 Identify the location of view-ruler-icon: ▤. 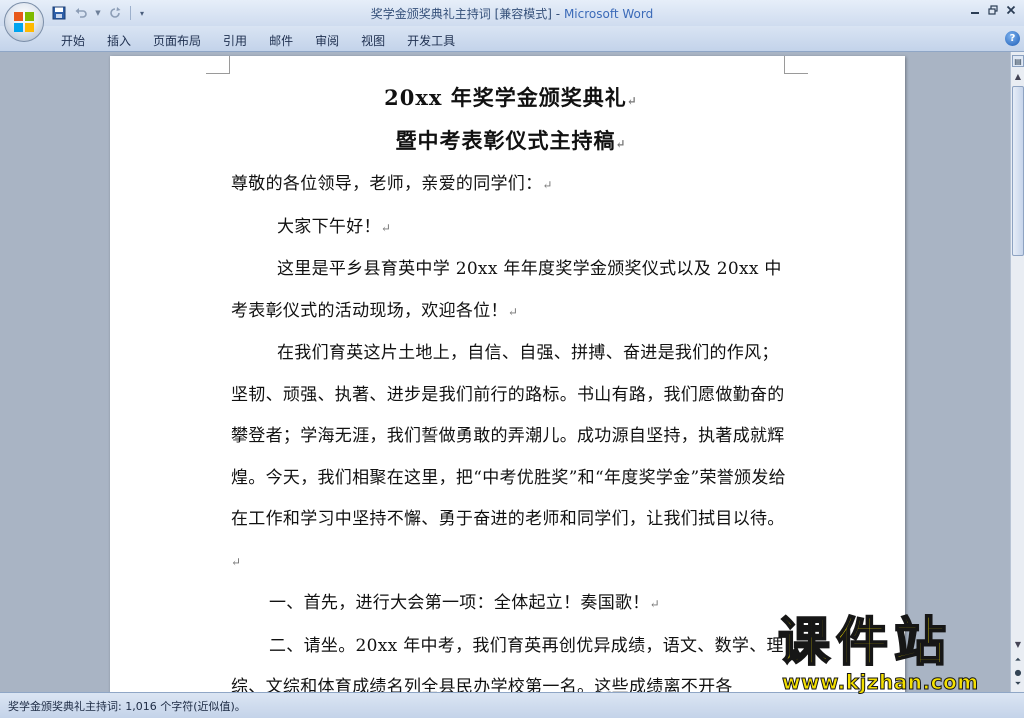
(1018, 61).